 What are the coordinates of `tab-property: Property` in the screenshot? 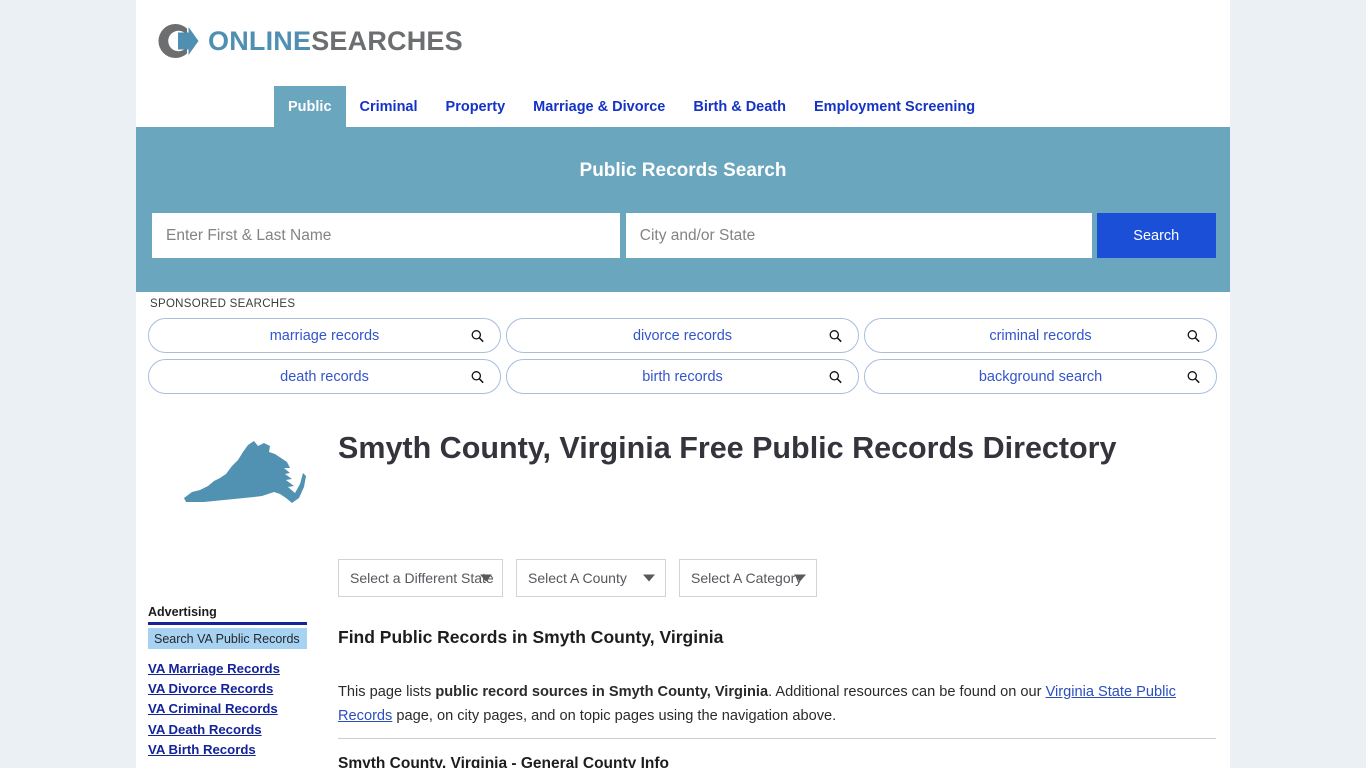 It's located at (476, 106).